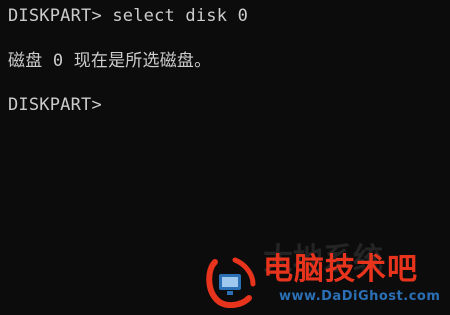  I want to click on console-line-prompt: DISKPART>, so click(60, 105).